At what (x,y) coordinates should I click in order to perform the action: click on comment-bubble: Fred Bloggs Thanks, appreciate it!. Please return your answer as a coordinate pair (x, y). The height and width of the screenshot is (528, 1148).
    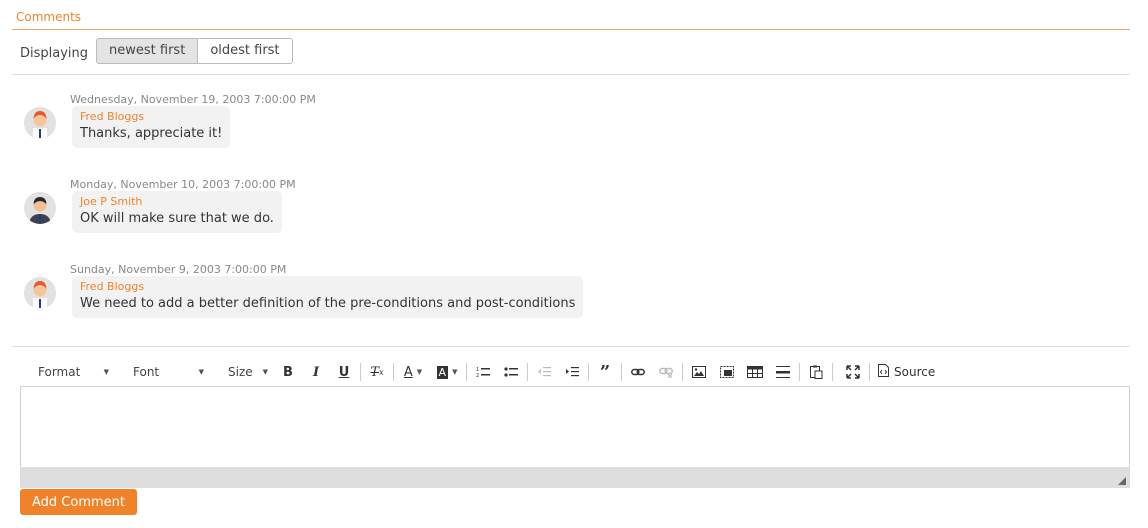
    Looking at the image, I should click on (151, 127).